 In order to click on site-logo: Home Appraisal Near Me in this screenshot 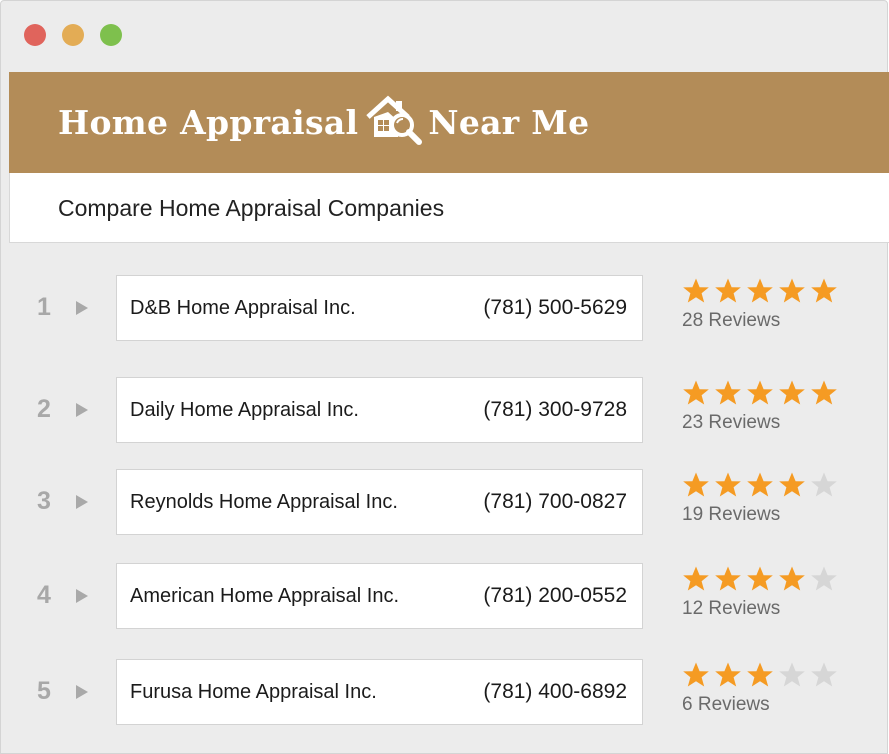, I will do `click(324, 121)`.